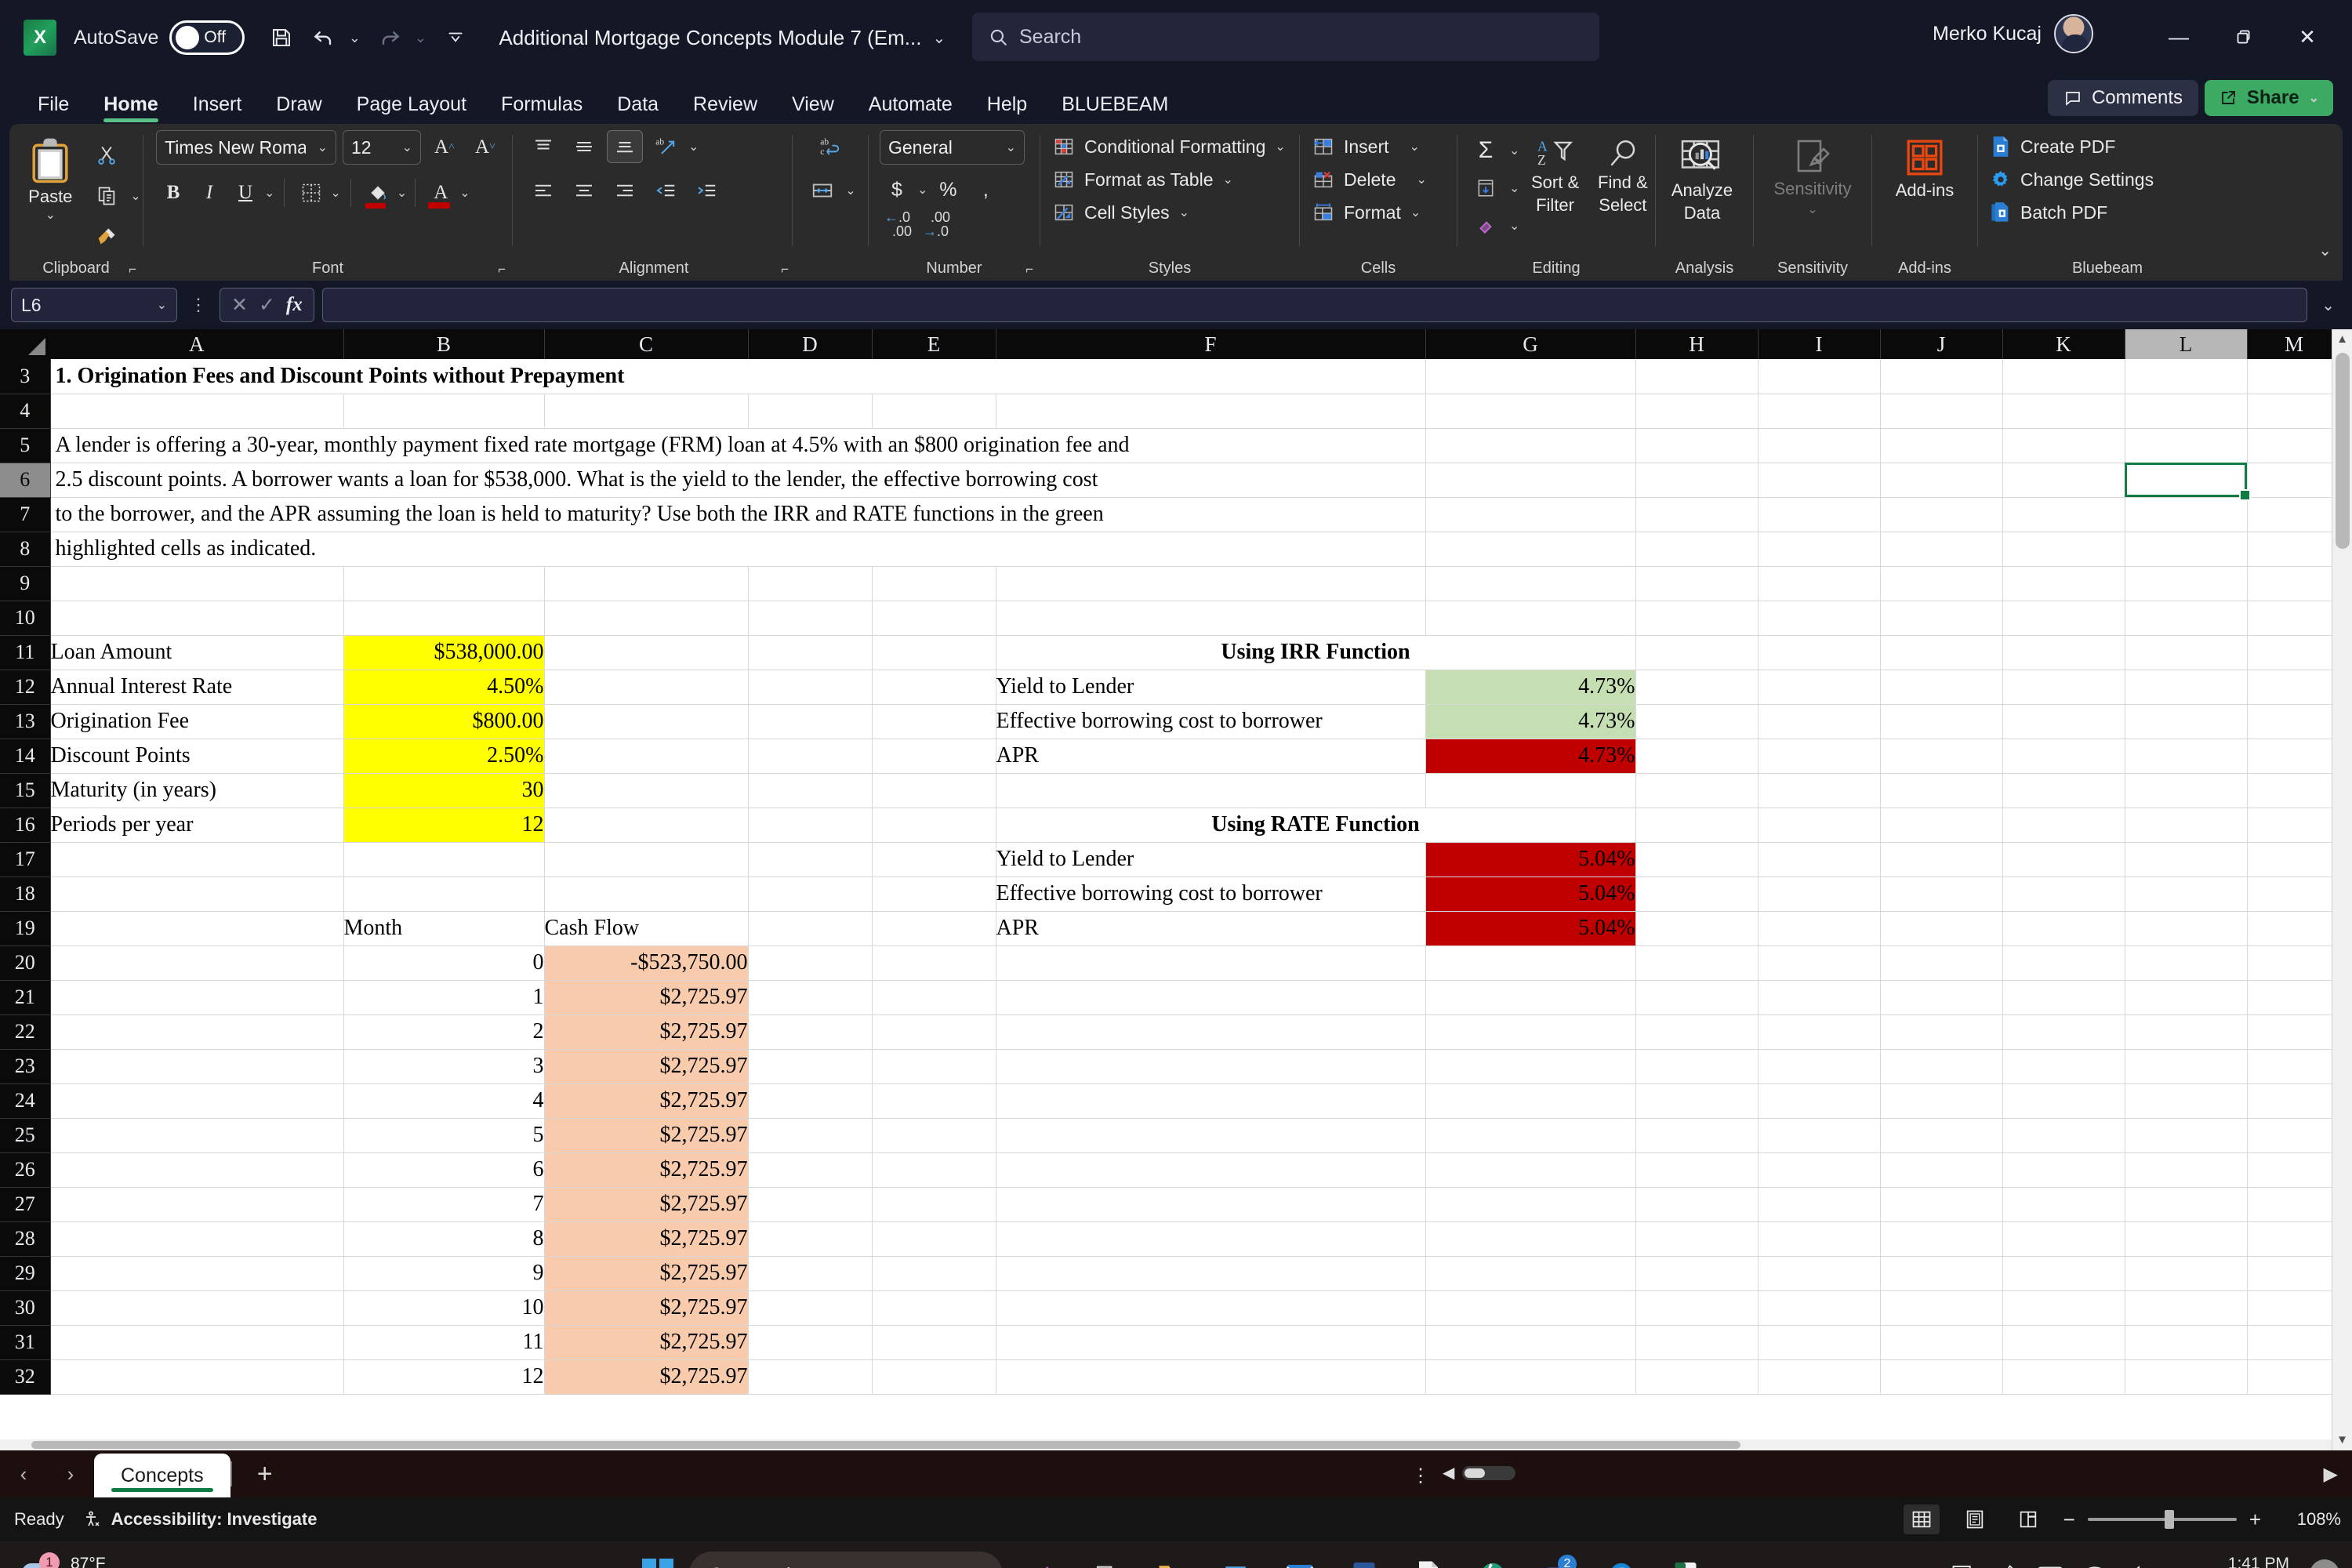 Image resolution: width=2352 pixels, height=1568 pixels. What do you see at coordinates (1514, 188) in the screenshot?
I see `fill-dropdown-icon: ⌄` at bounding box center [1514, 188].